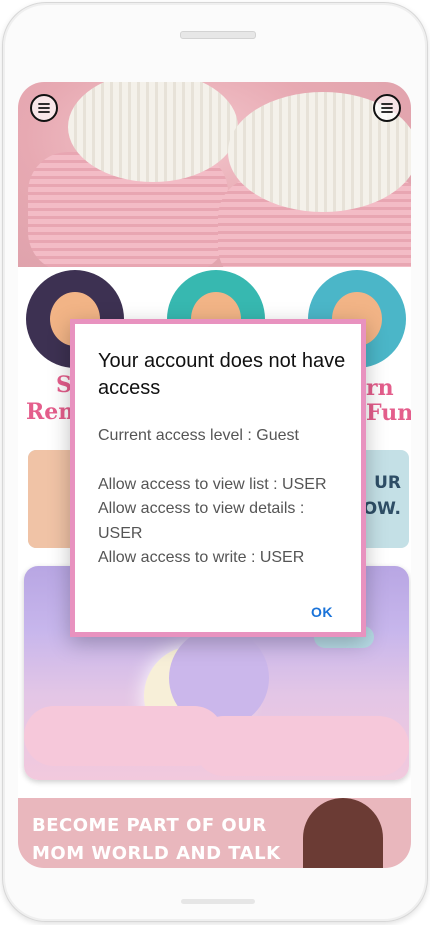  What do you see at coordinates (218, 901) in the screenshot?
I see `home-indicator` at bounding box center [218, 901].